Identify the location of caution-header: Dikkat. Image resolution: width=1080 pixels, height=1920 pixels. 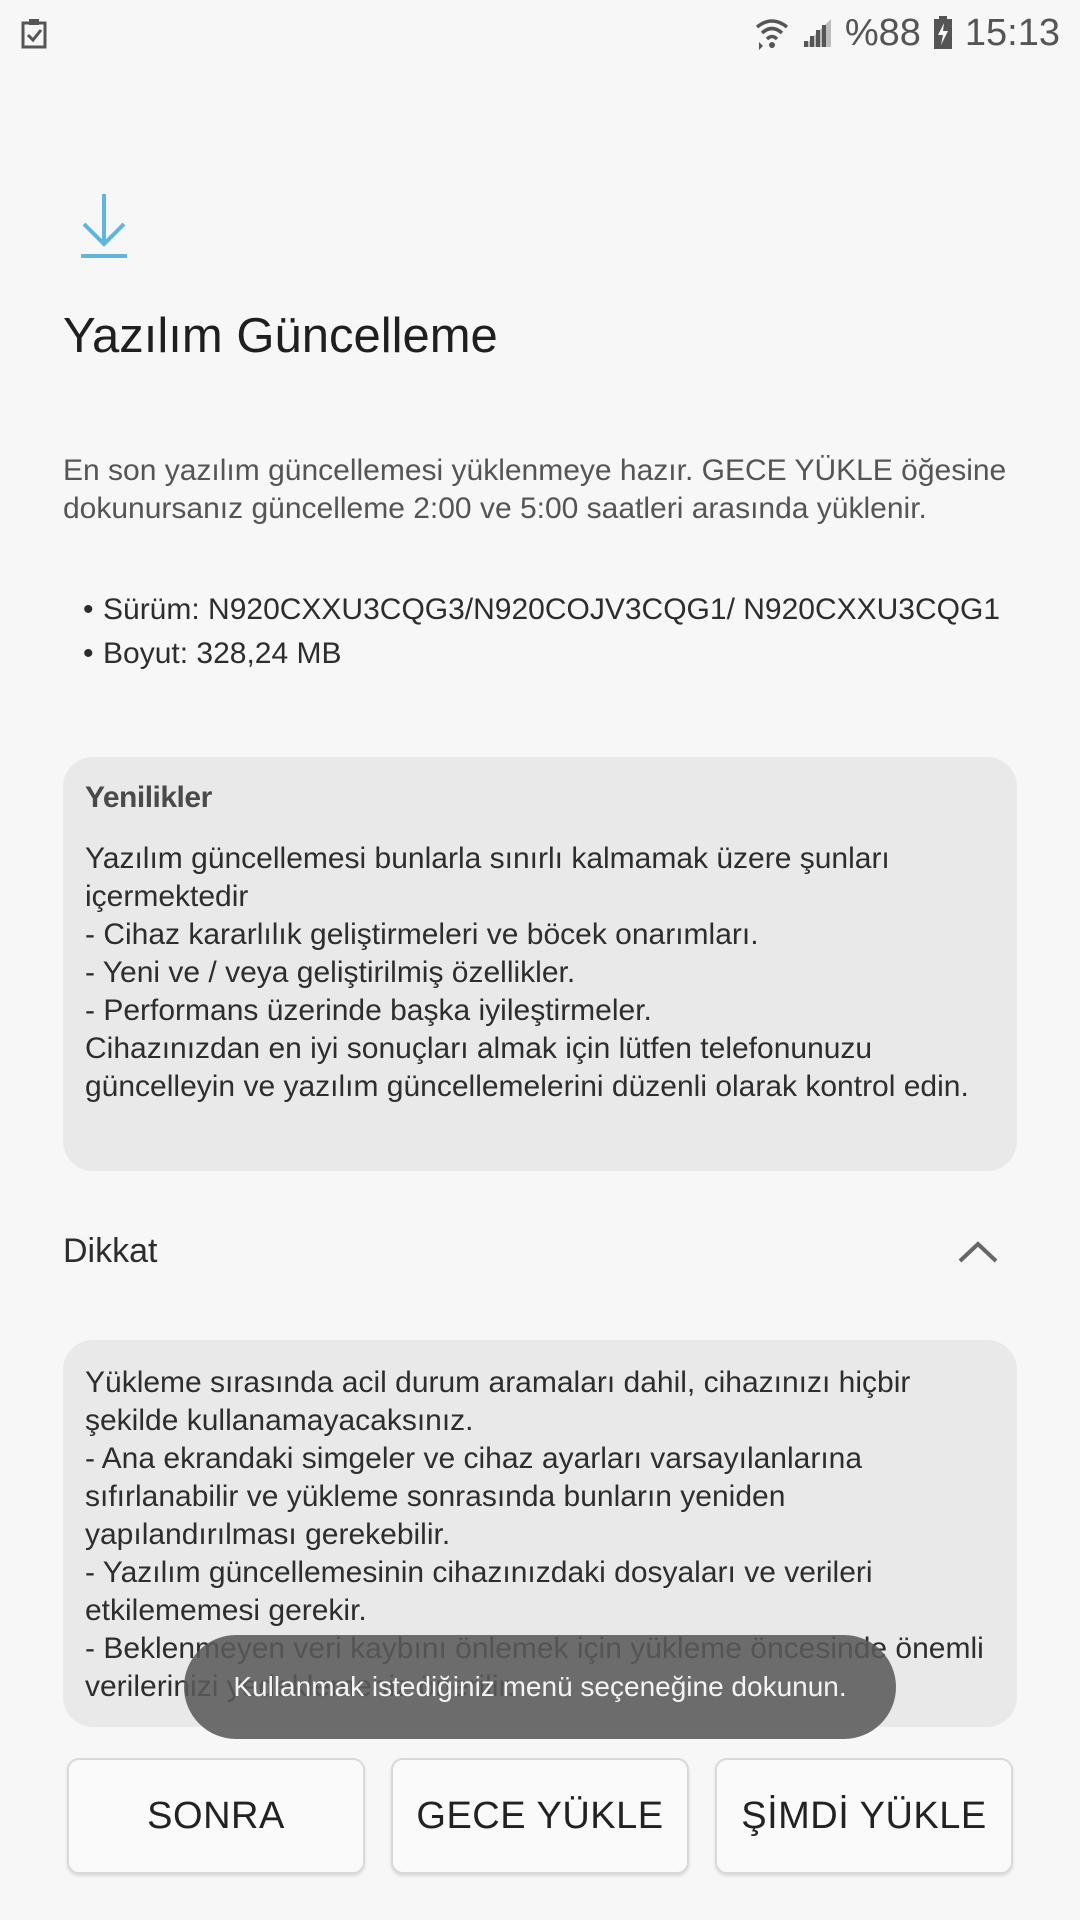
(540, 1251).